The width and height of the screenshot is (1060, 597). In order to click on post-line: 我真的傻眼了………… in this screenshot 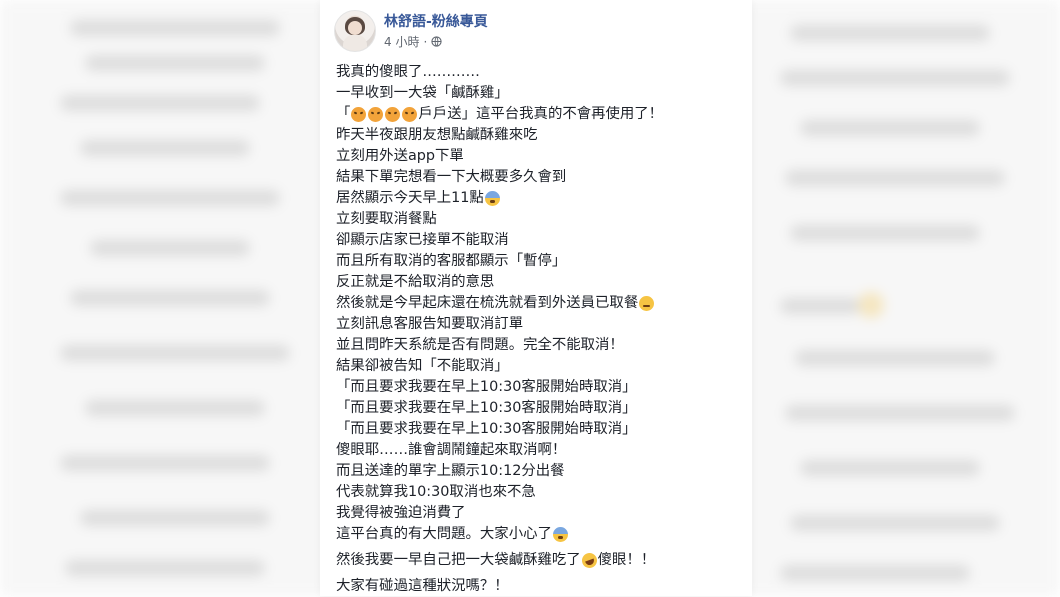, I will do `click(408, 72)`.